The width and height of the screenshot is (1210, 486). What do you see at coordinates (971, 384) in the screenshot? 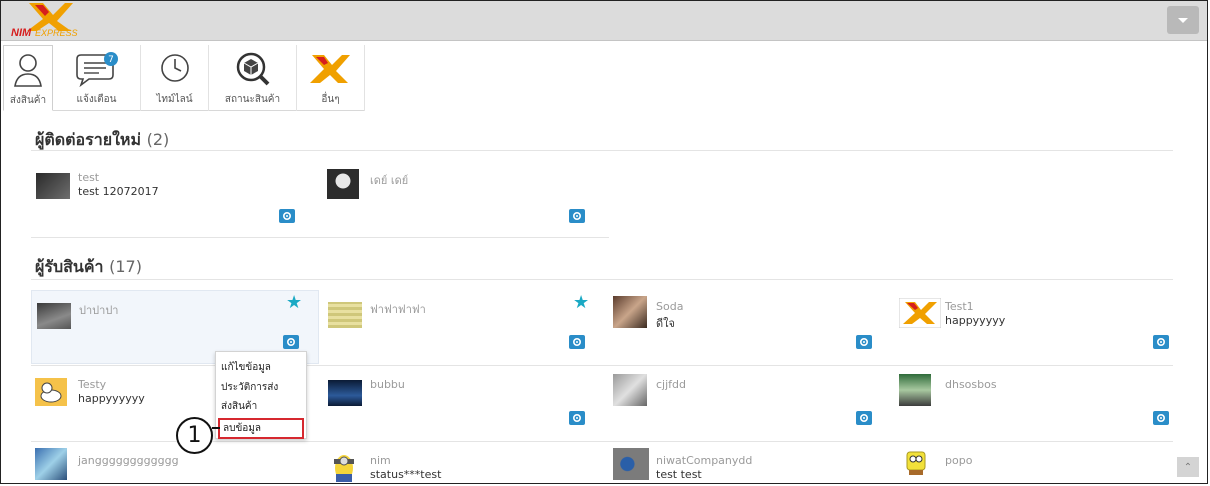
I see `receiver-name: dhsosbos` at bounding box center [971, 384].